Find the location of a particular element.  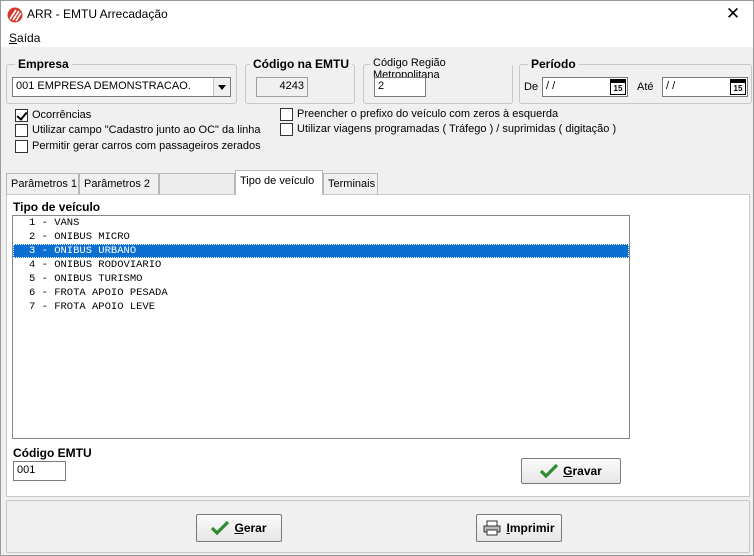

gravar-label: Gravar is located at coordinates (582, 471).